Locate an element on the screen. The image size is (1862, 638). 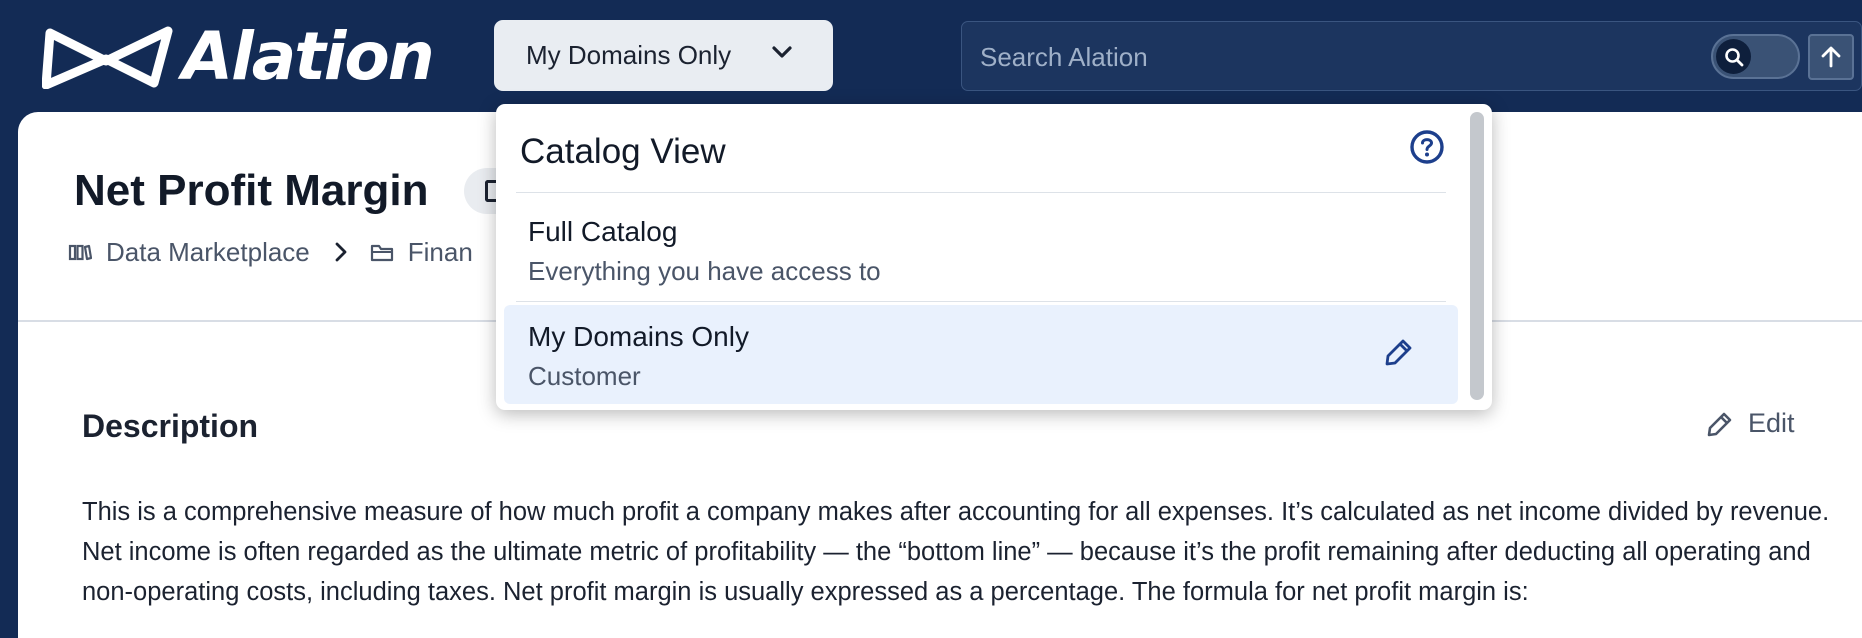
alation-logo: Alation is located at coordinates (238, 56).